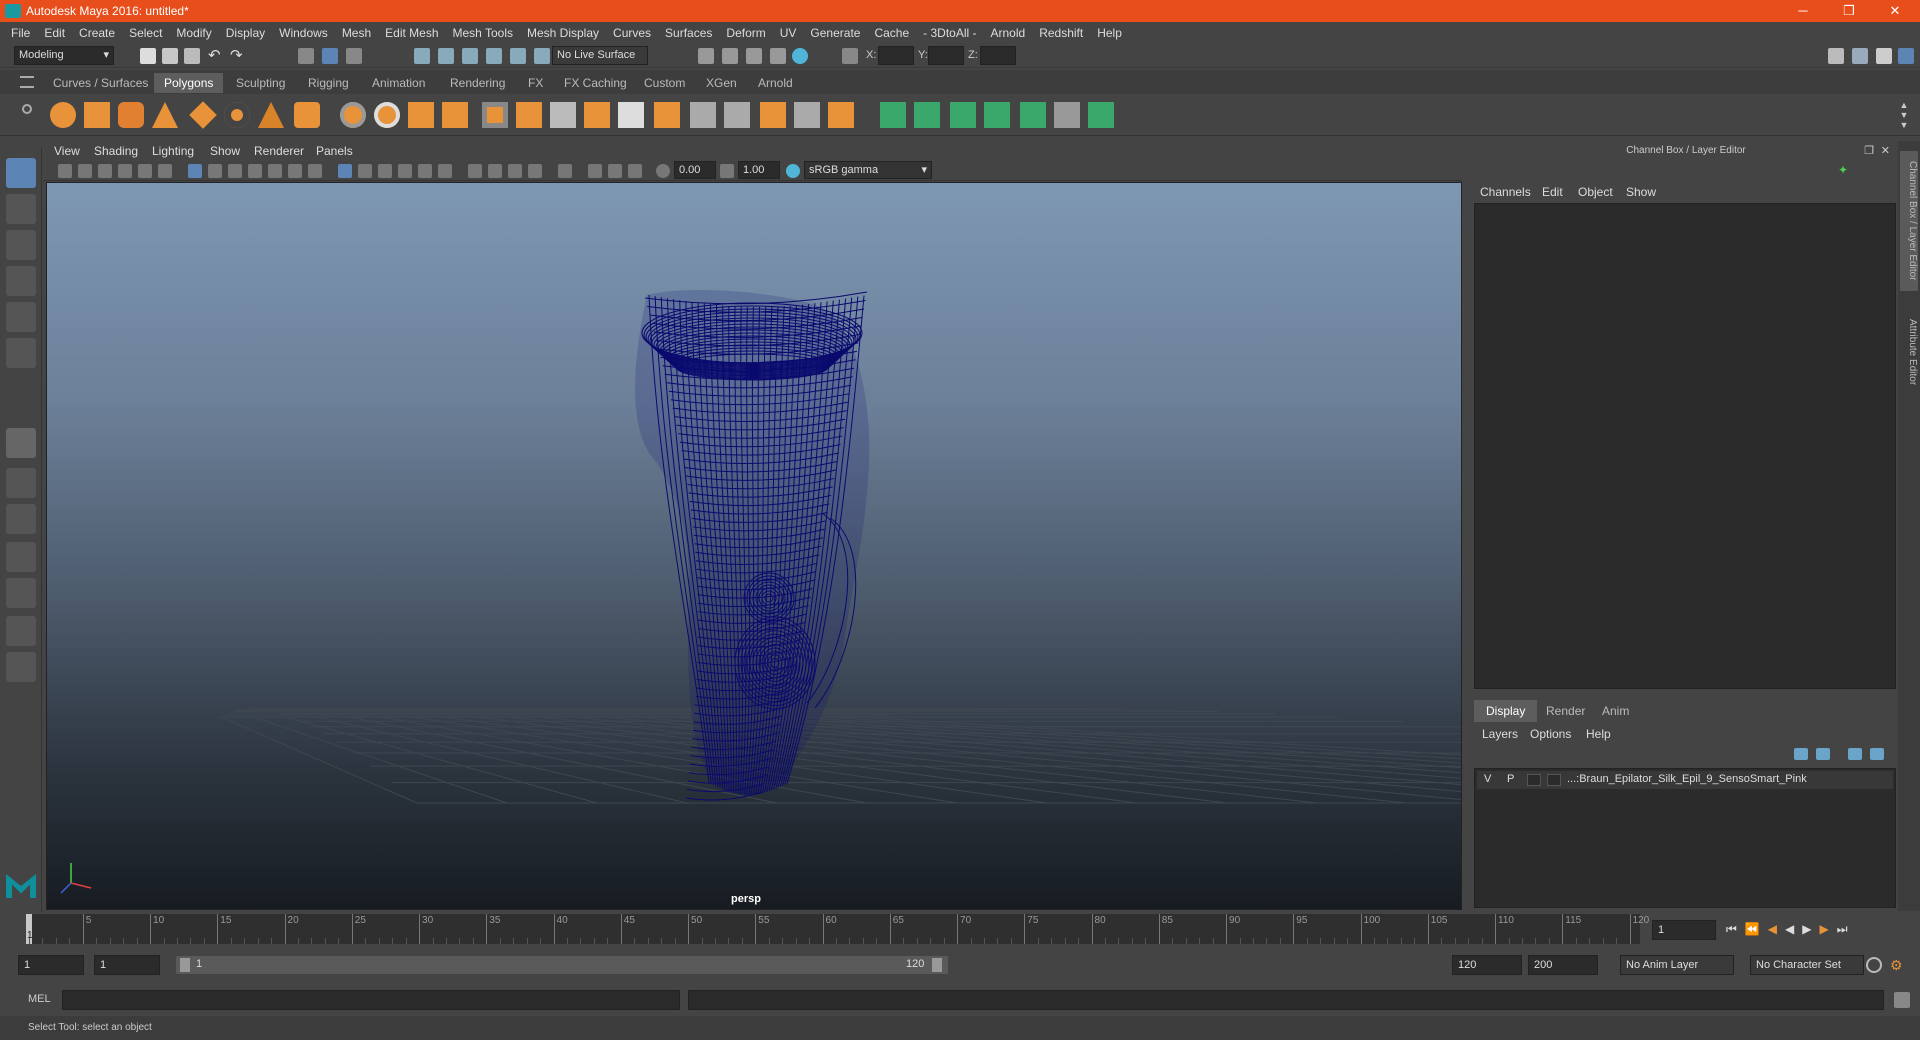  What do you see at coordinates (21, 209) in the screenshot?
I see `lasso-tool-icon` at bounding box center [21, 209].